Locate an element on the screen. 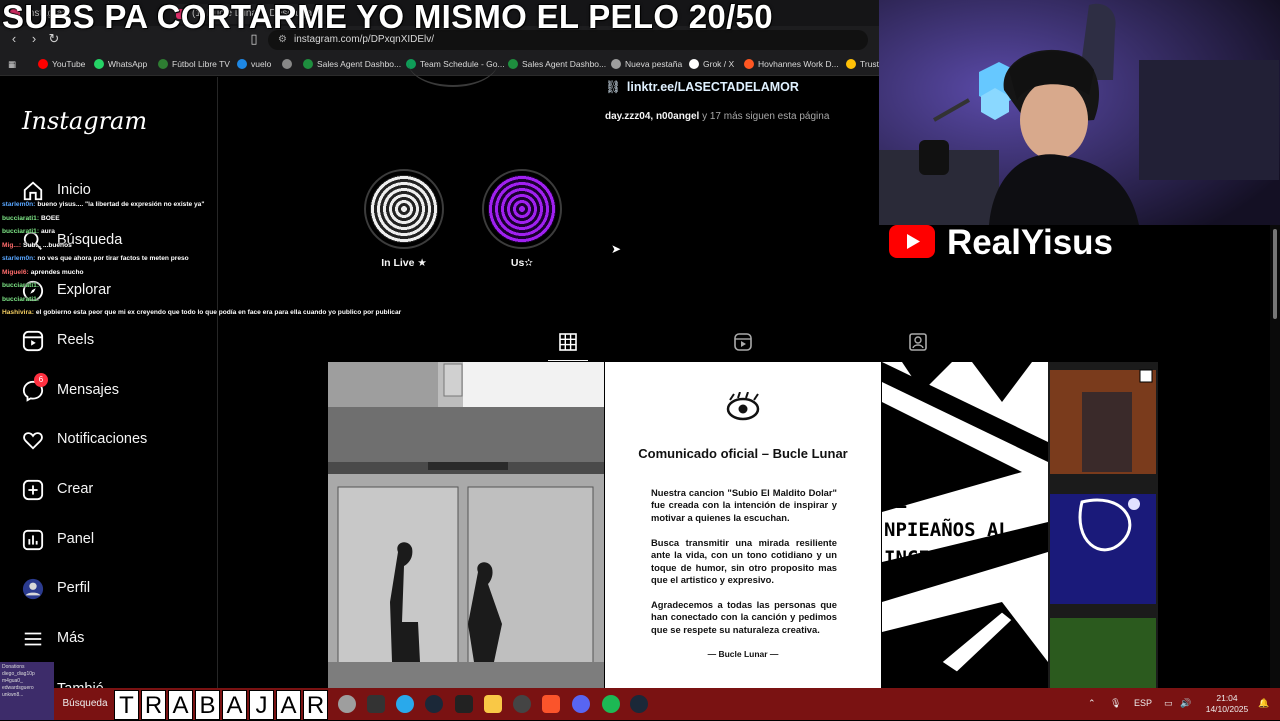 The width and height of the screenshot is (1280, 721). mini-chat-line: Donations is located at coordinates (13, 667).